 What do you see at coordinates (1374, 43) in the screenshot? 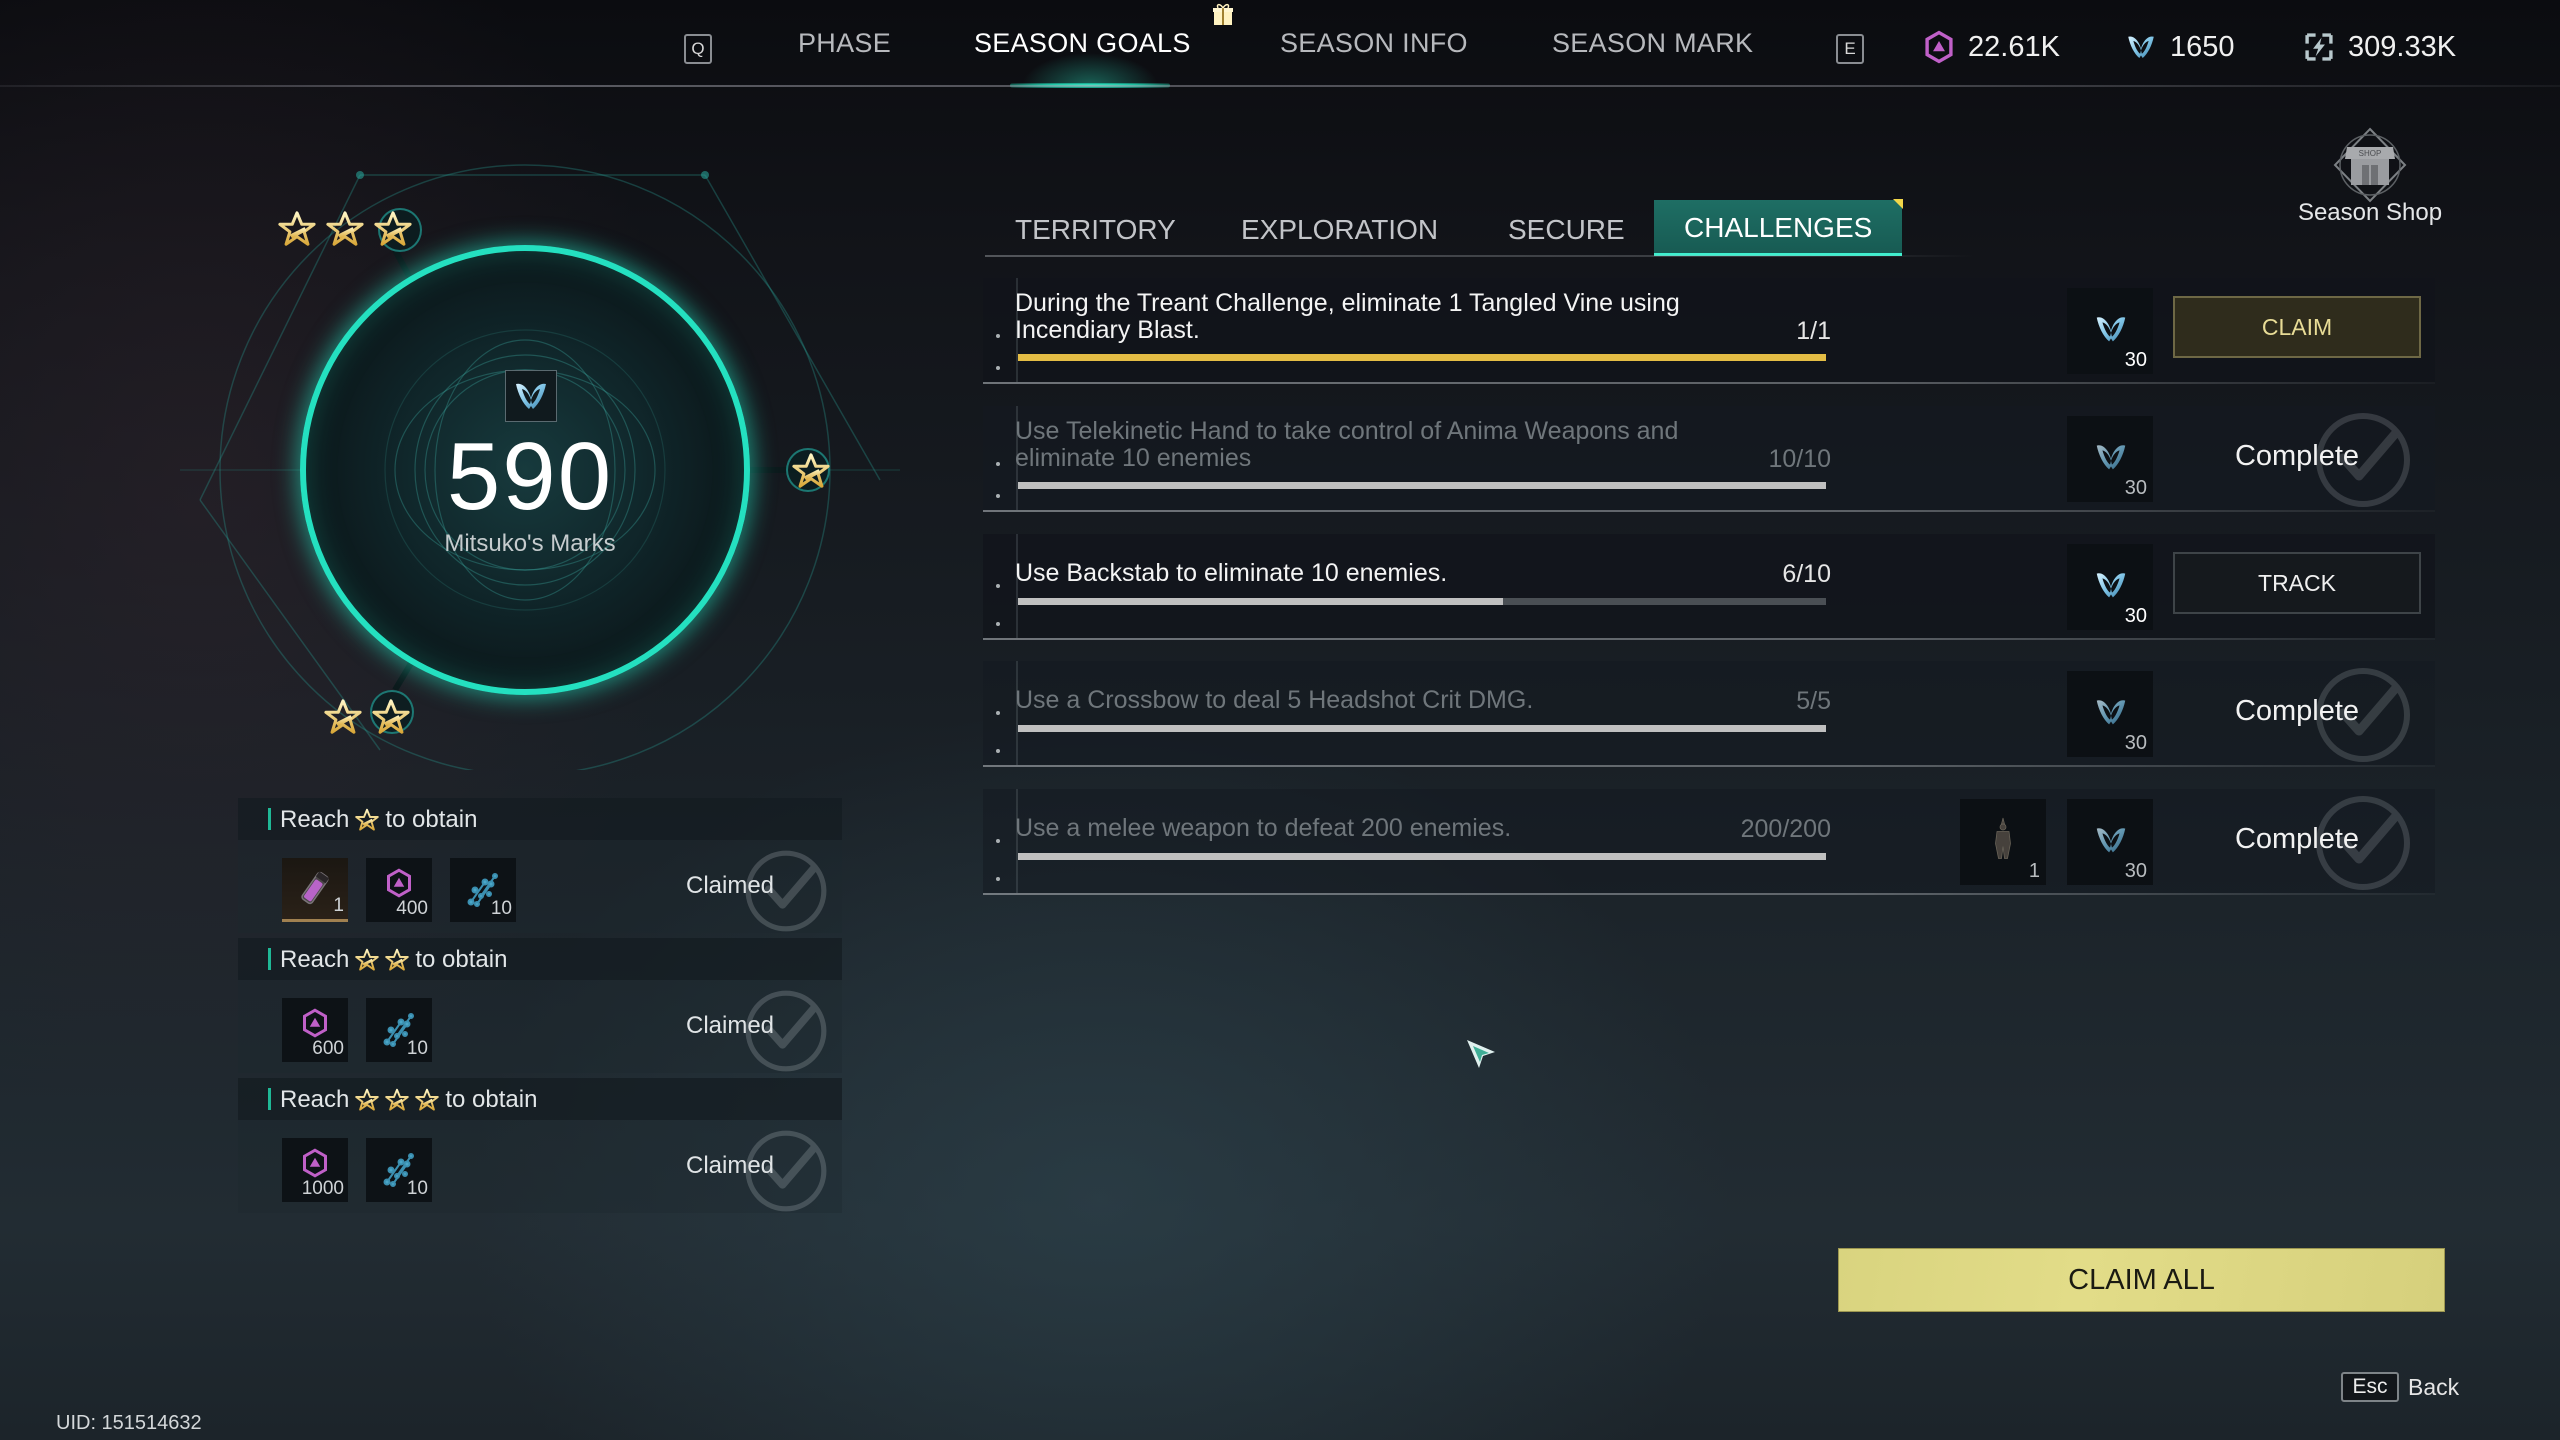
I see `tab-season-info: SEASON INFO` at bounding box center [1374, 43].